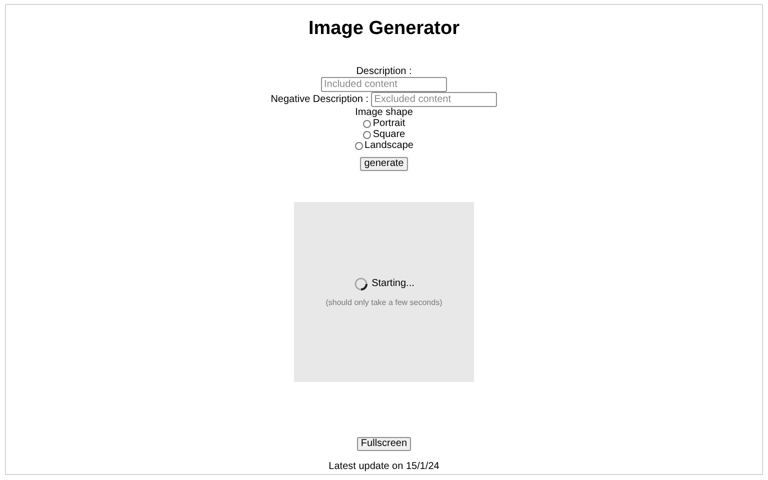  I want to click on radio-label: Landscape, so click(389, 145).